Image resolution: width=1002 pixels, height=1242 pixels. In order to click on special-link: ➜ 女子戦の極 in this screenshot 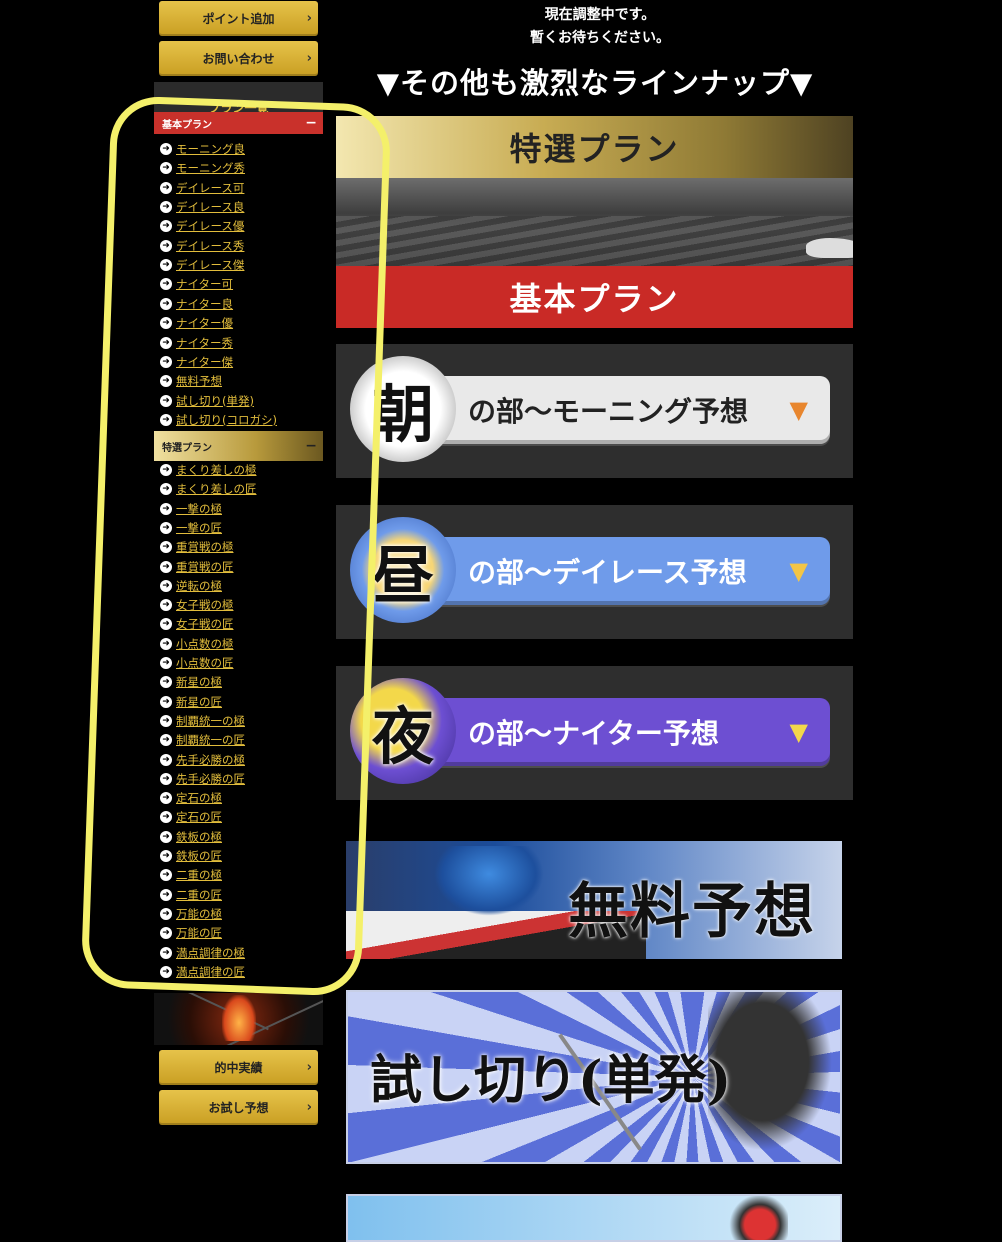, I will do `click(197, 605)`.